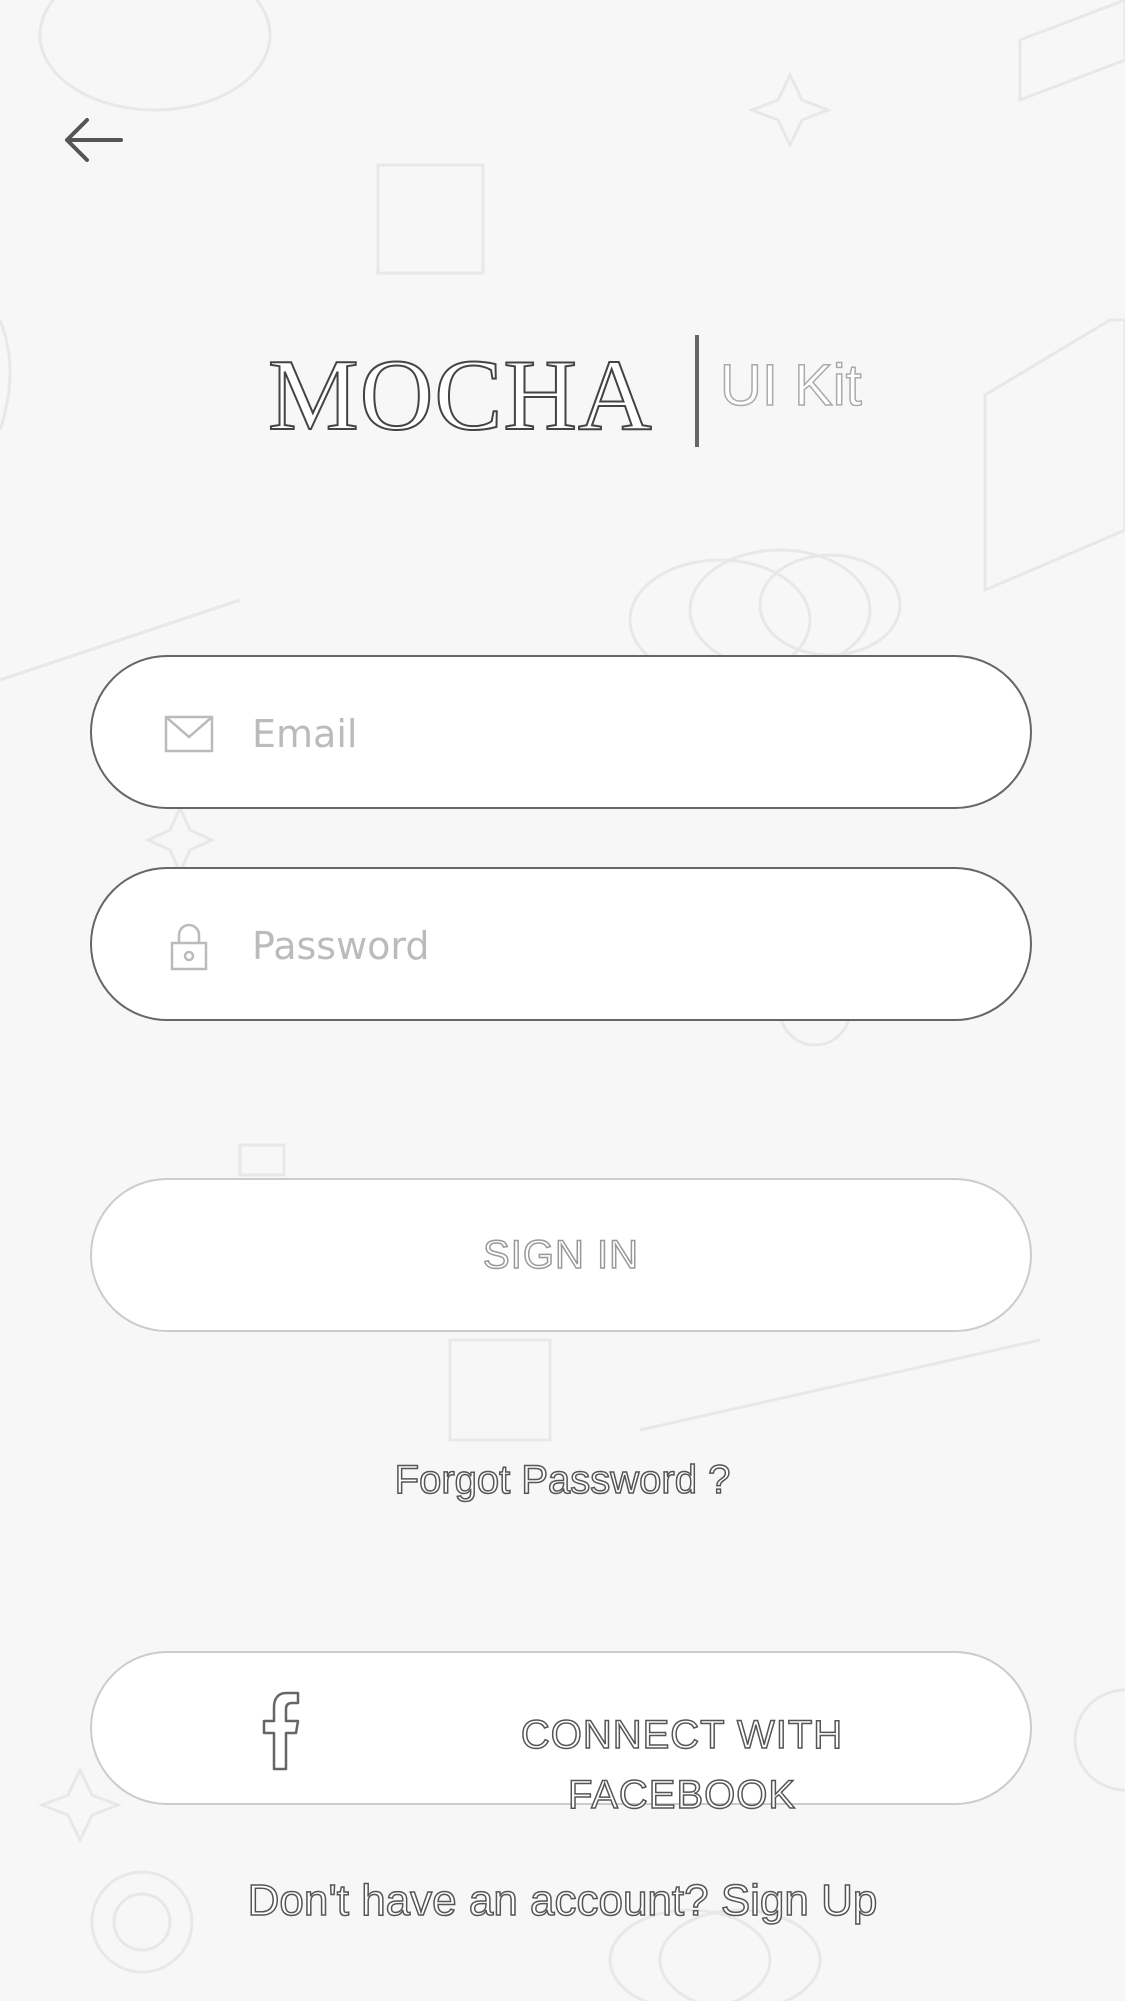  I want to click on forgot-password-row: Forgot Password ?, so click(562, 1480).